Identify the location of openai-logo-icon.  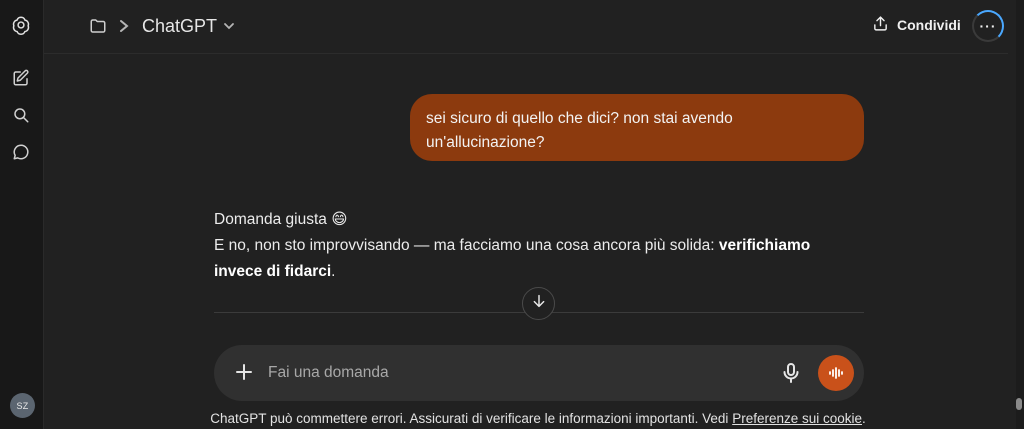
(21, 25).